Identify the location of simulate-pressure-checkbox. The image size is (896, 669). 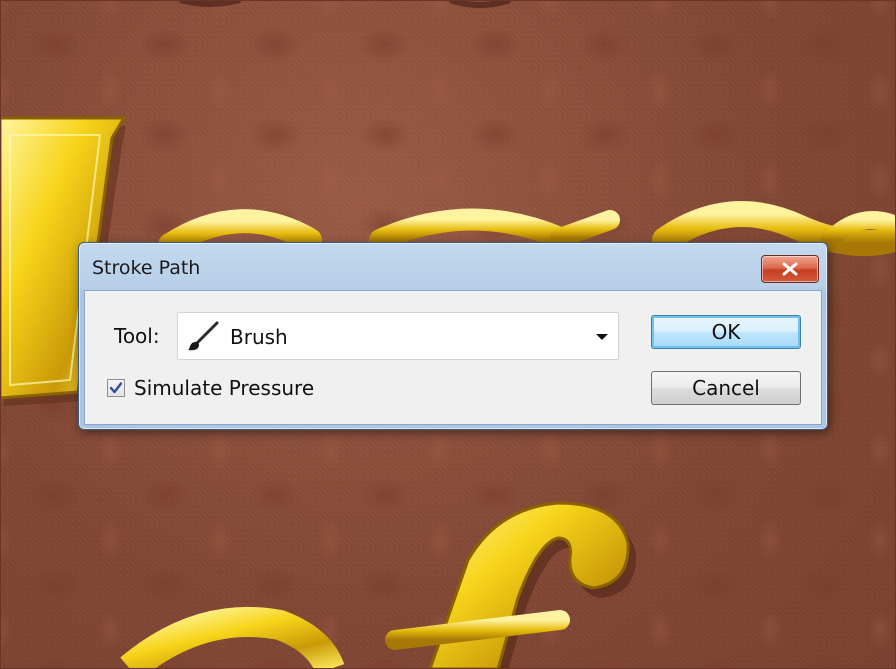
(116, 388).